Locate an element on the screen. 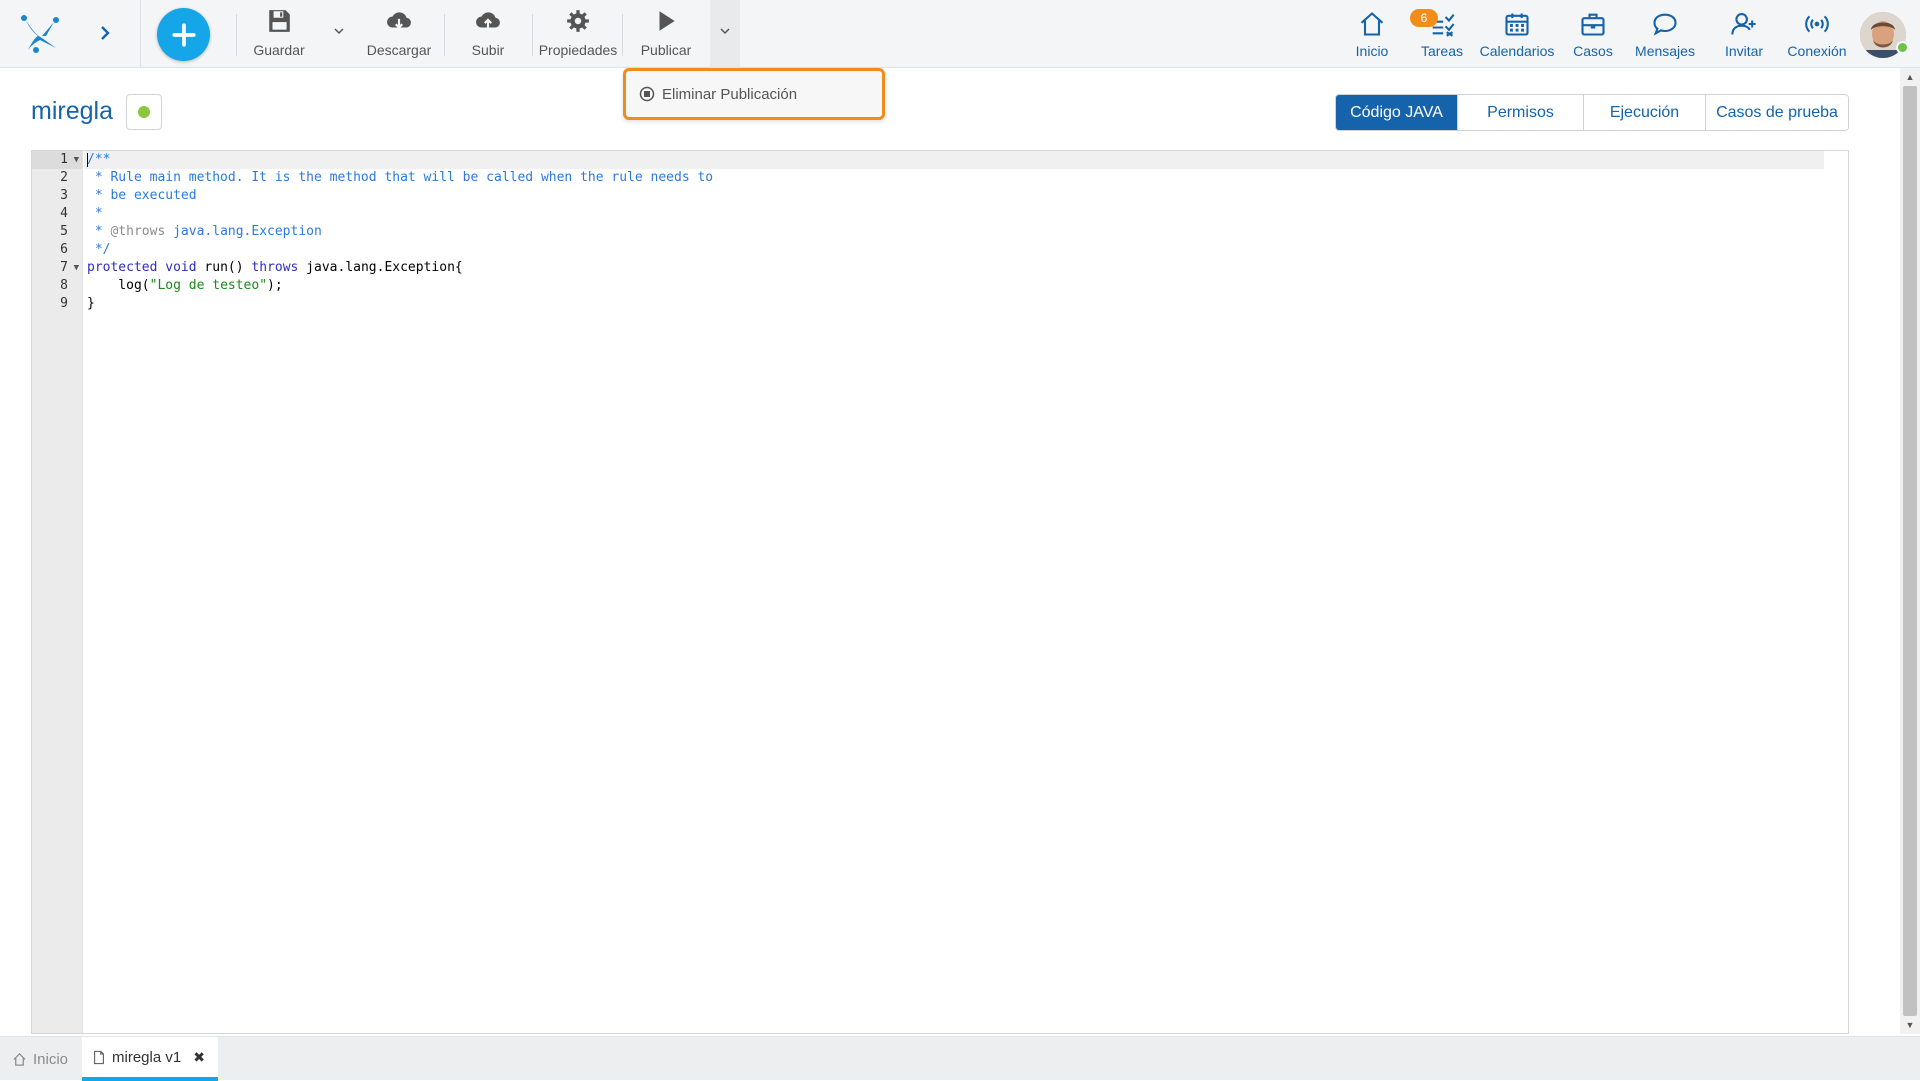 This screenshot has width=1920, height=1081. nav-calendarios: Calendarios is located at coordinates (1517, 34).